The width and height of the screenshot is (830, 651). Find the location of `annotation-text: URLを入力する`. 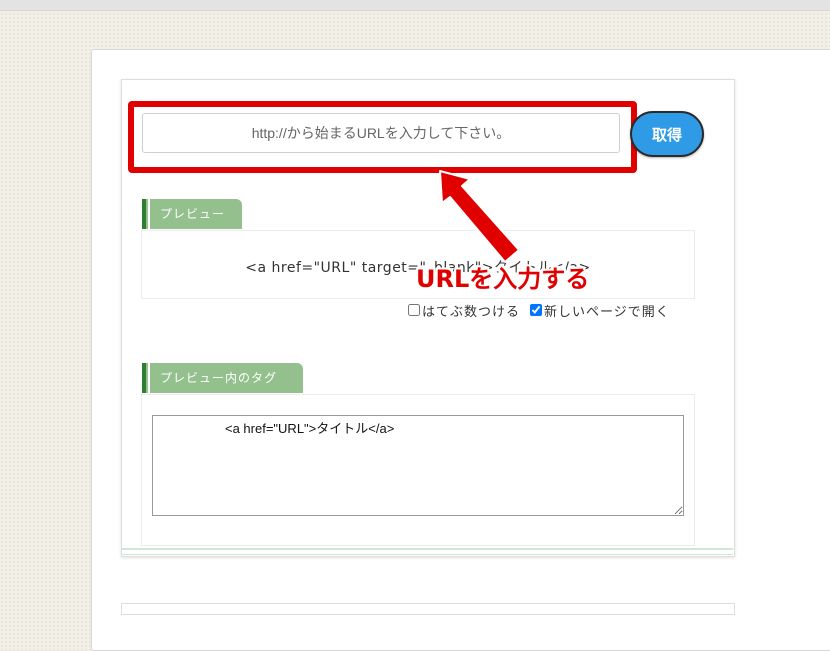

annotation-text: URLを入力する is located at coordinates (503, 279).